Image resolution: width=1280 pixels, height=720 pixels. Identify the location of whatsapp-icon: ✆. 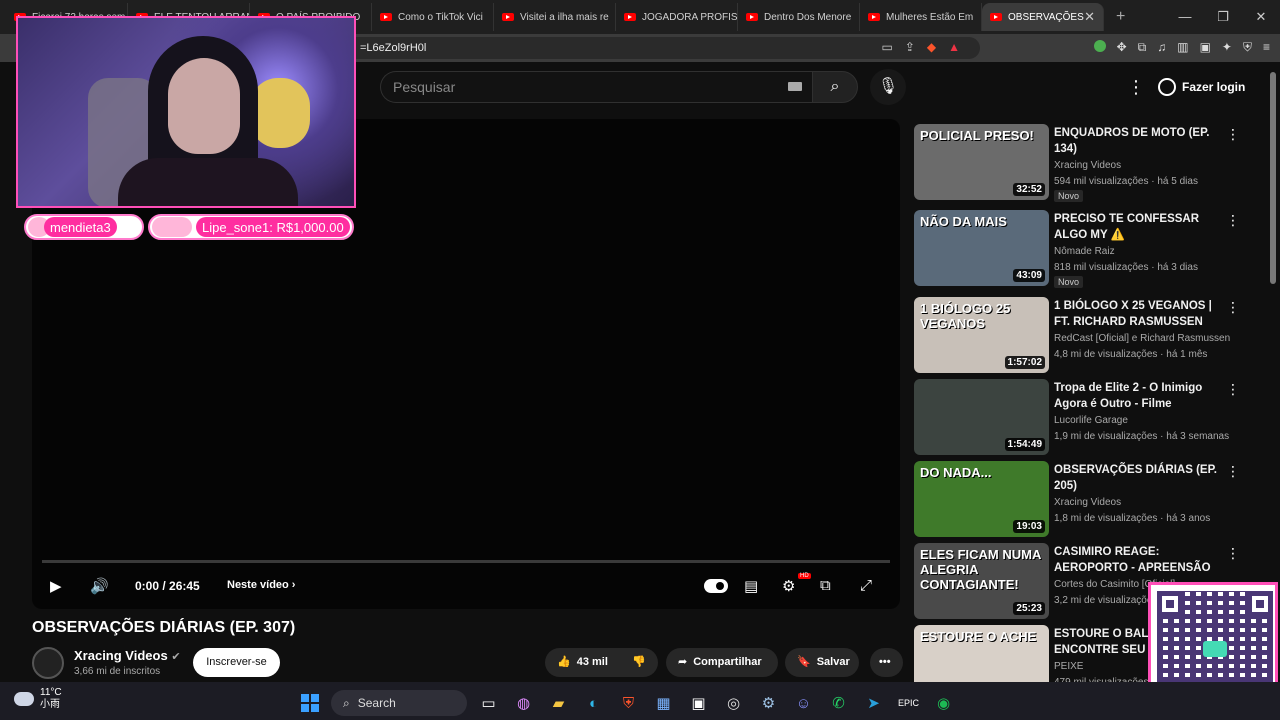
(838, 703).